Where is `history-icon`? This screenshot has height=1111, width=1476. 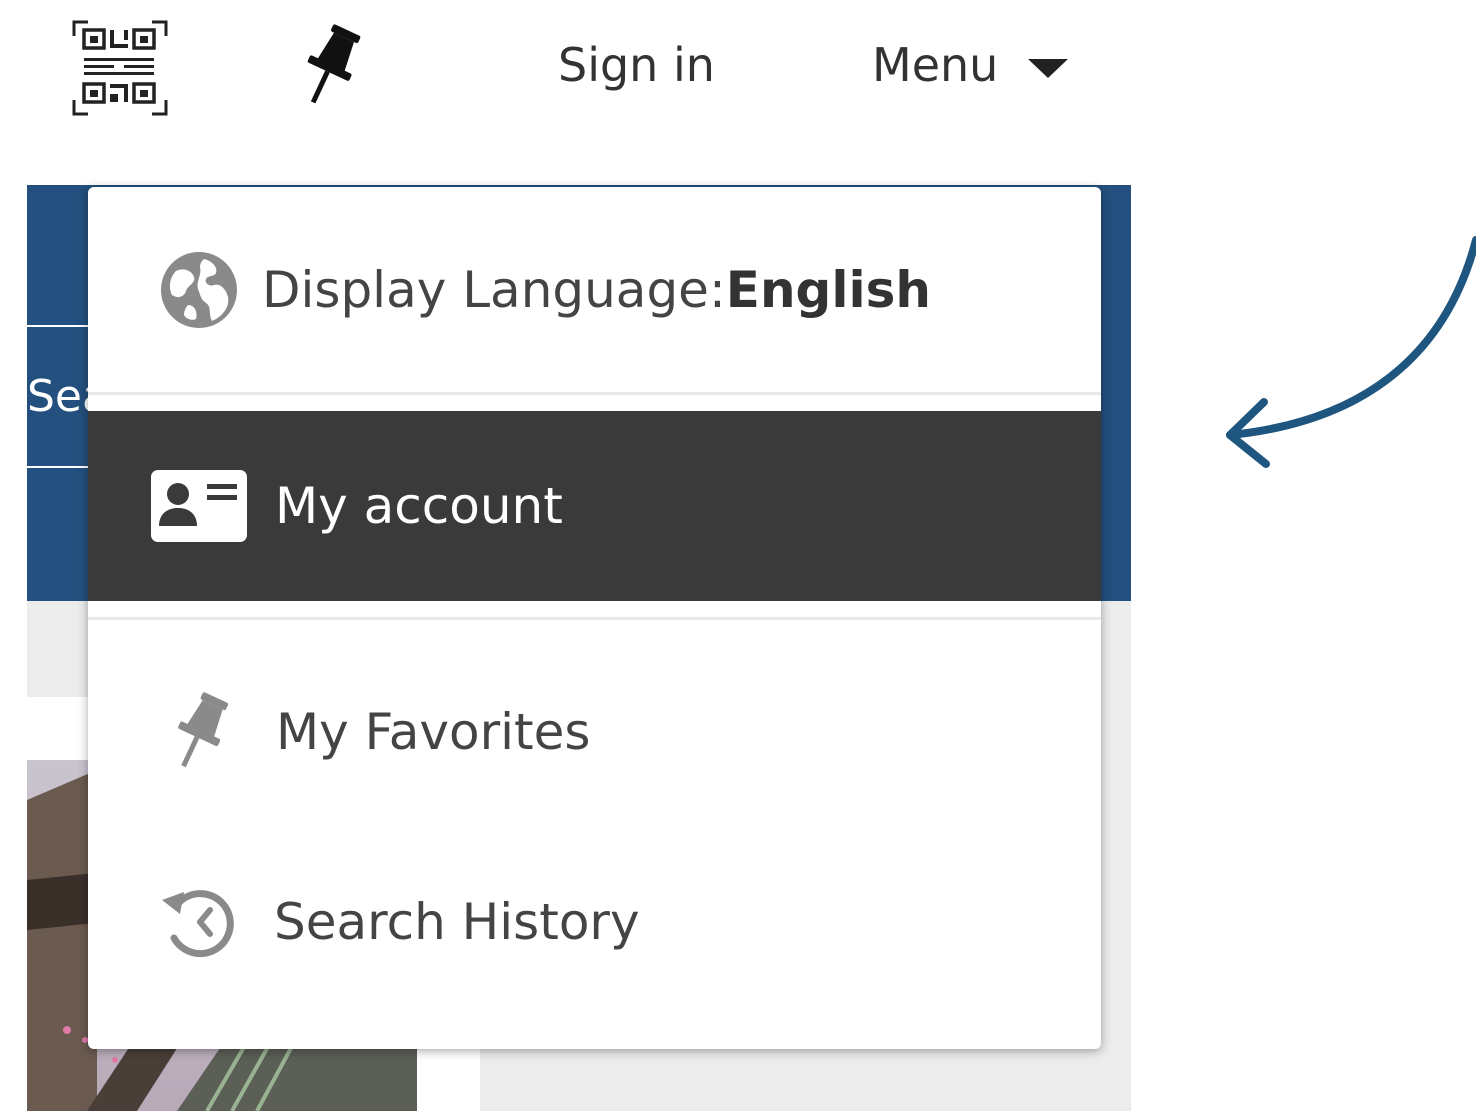
history-icon is located at coordinates (198, 924).